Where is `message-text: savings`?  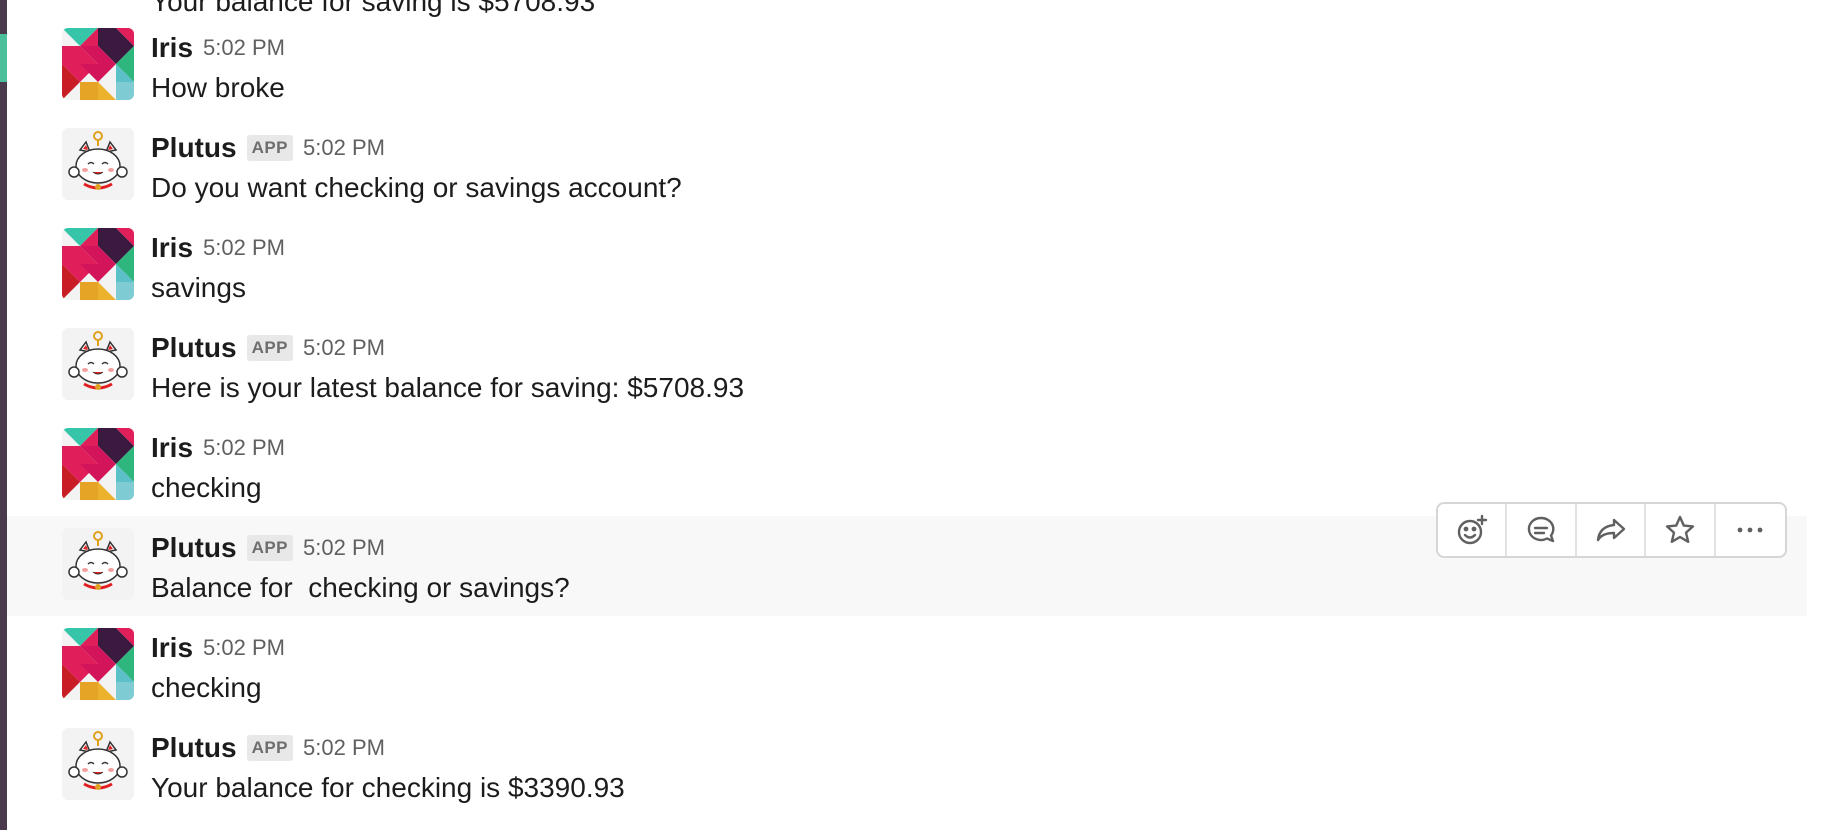 message-text: savings is located at coordinates (198, 287).